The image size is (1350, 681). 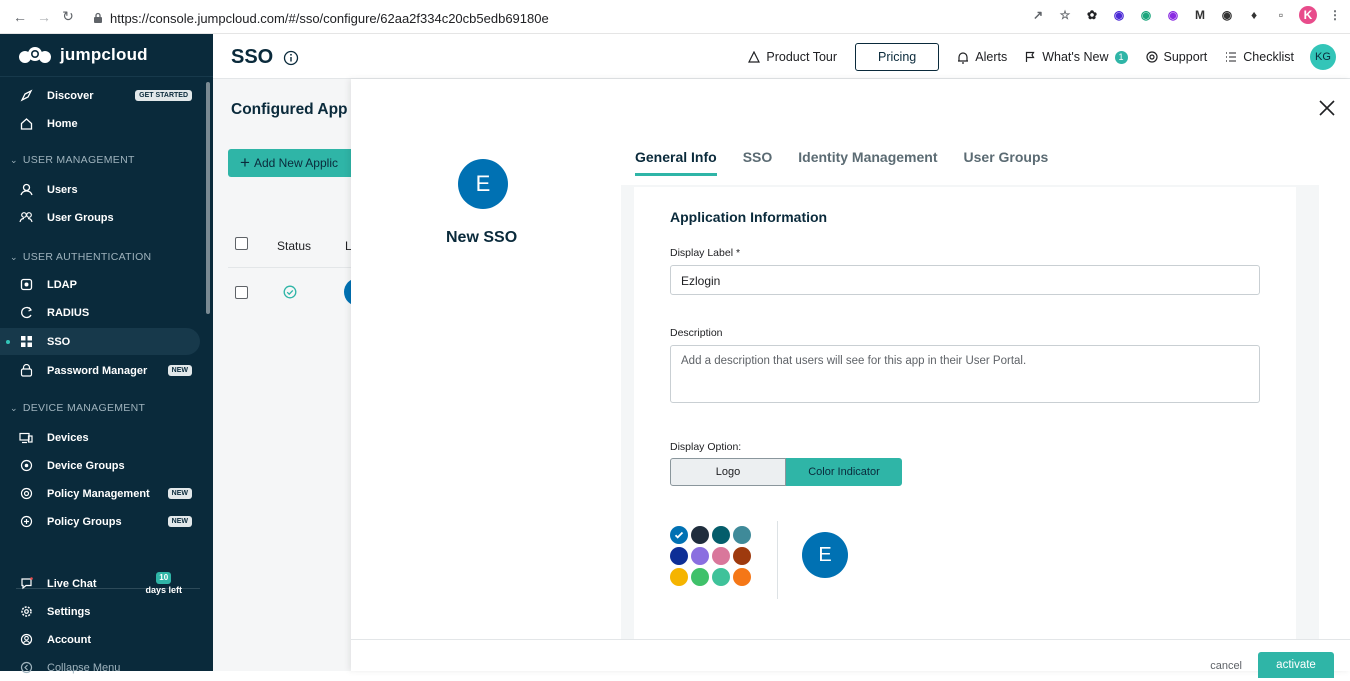 I want to click on display-label-input: Ezlogin, so click(x=965, y=280).